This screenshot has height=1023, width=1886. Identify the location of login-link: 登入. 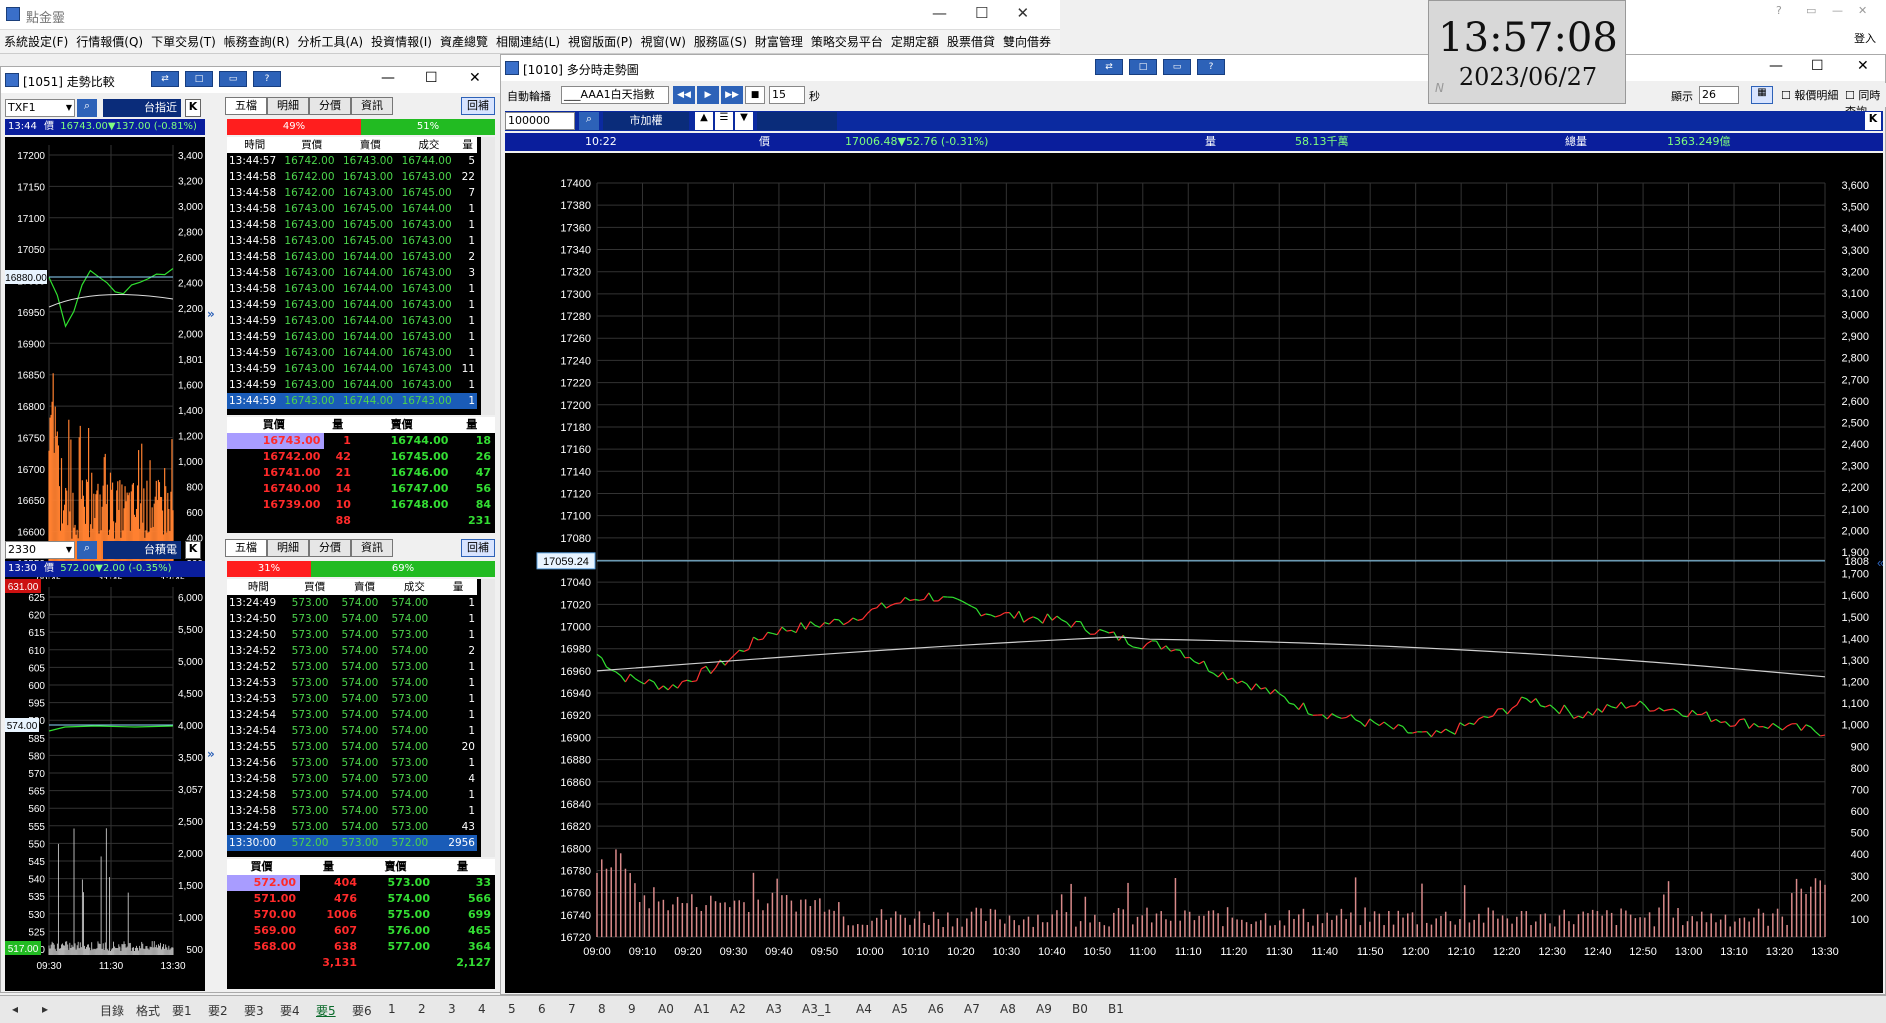
(1865, 38).